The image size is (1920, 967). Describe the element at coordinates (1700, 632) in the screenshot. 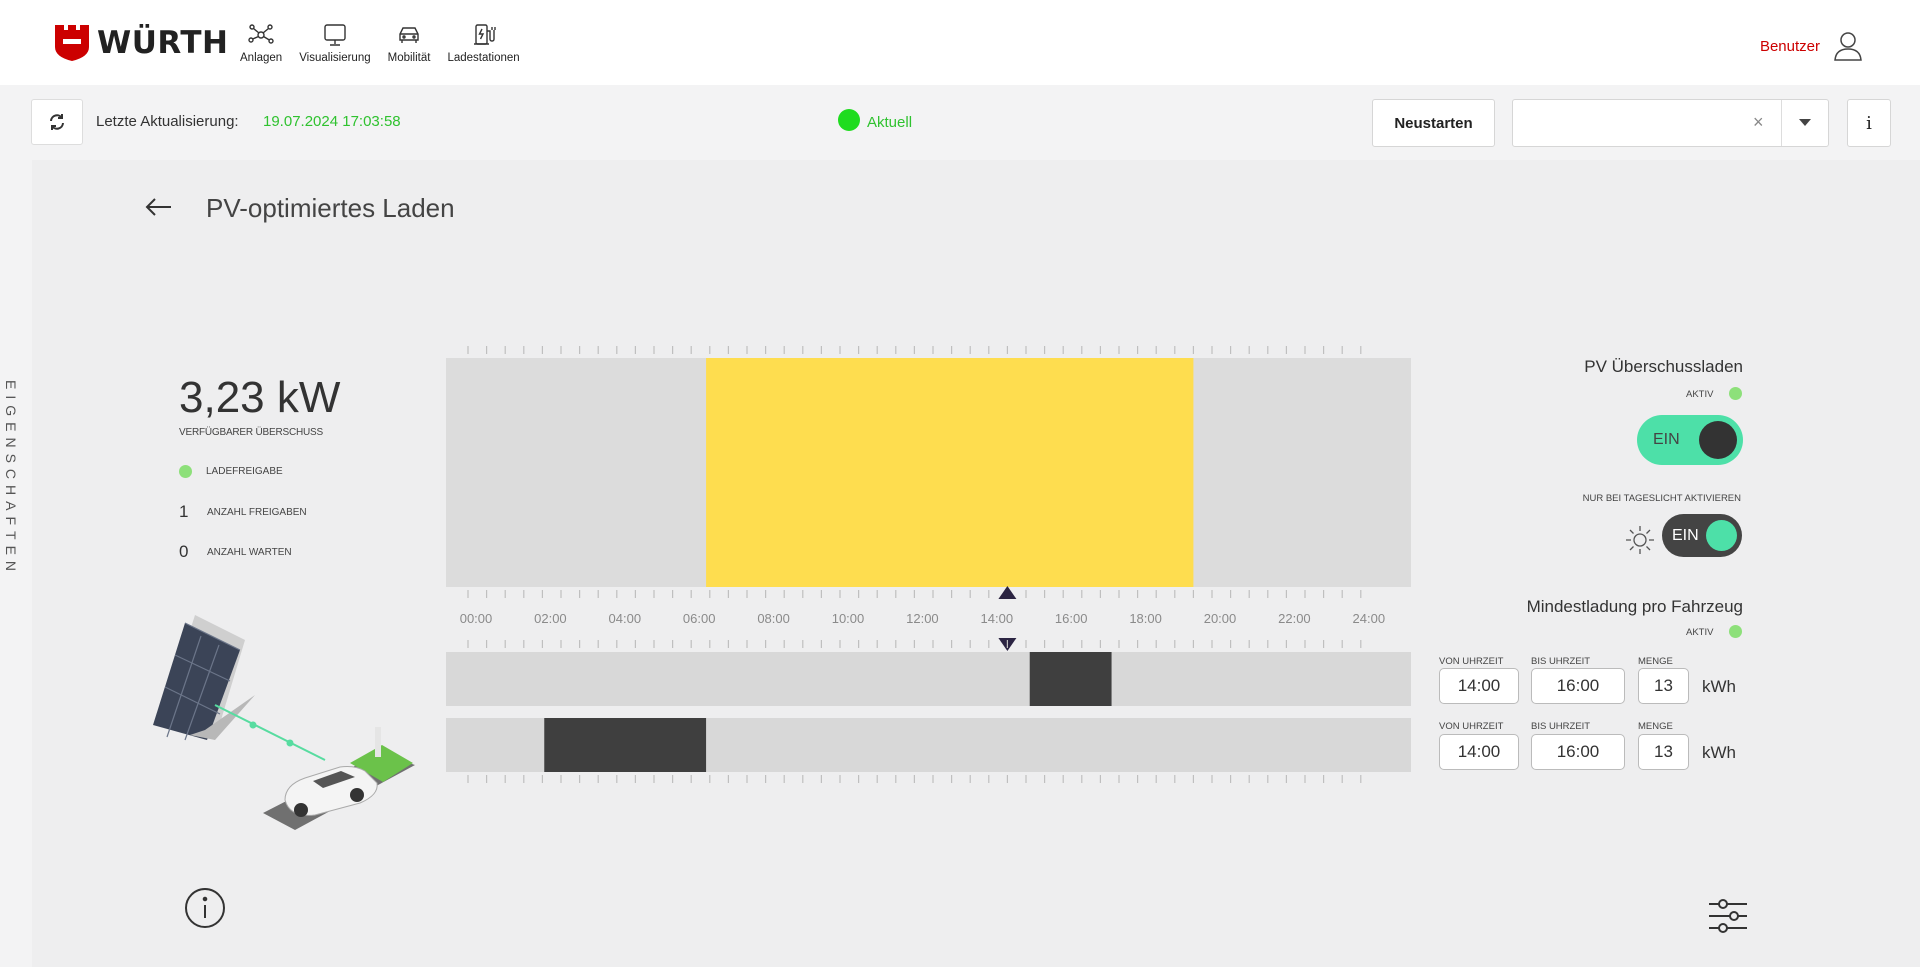

I see `min-aktiv-label: AKTIV` at that location.